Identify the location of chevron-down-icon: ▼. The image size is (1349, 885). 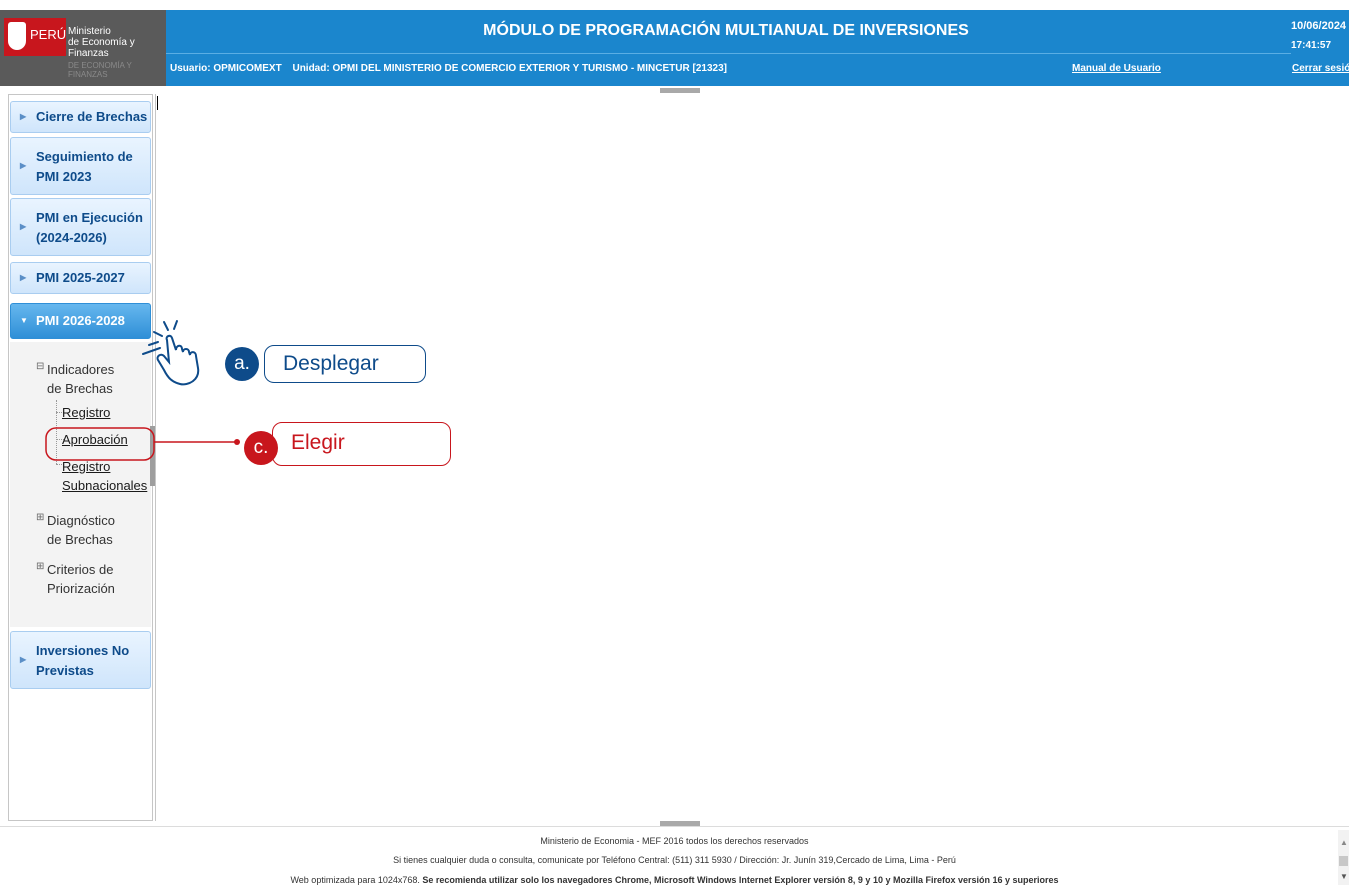
(24, 320).